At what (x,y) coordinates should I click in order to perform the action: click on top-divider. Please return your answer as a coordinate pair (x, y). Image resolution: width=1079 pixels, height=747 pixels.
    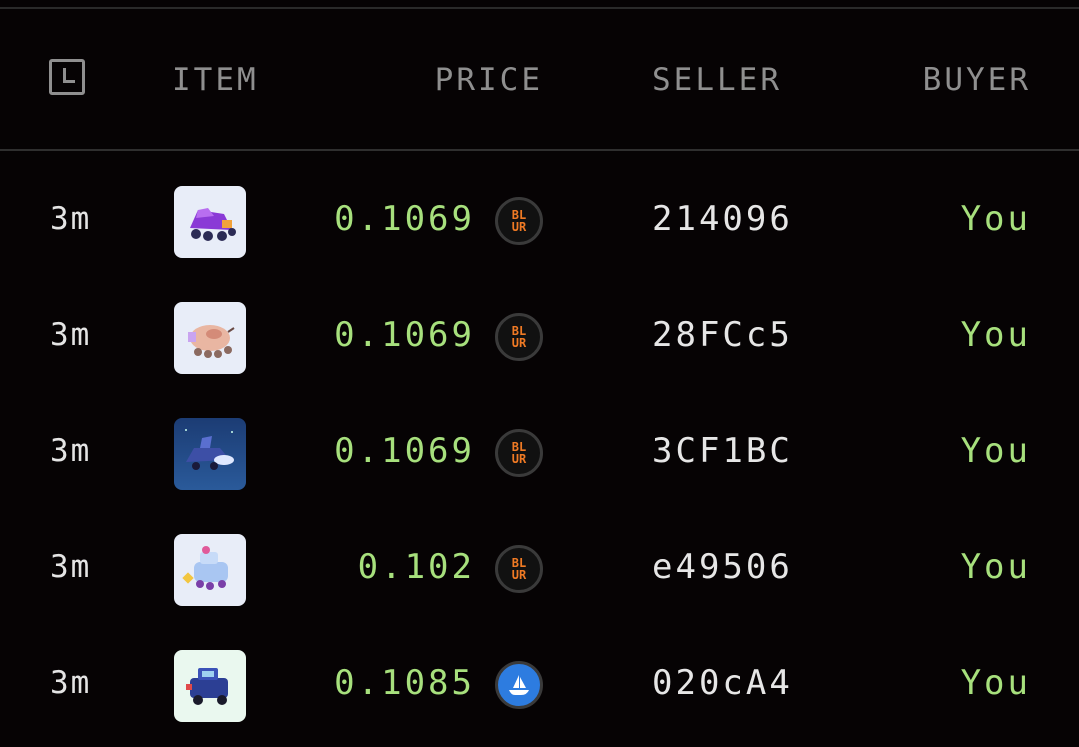
    Looking at the image, I should click on (539, 8).